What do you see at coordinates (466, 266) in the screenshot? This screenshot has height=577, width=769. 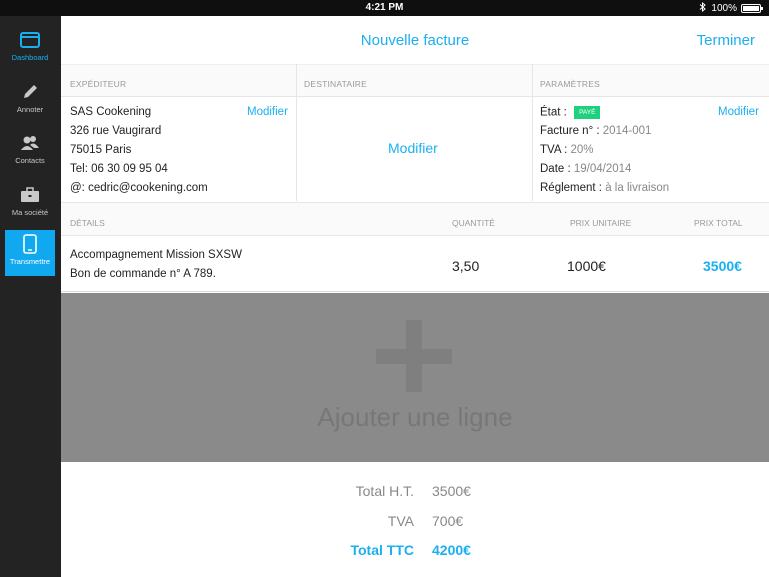 I see `line-quantity: 3,50` at bounding box center [466, 266].